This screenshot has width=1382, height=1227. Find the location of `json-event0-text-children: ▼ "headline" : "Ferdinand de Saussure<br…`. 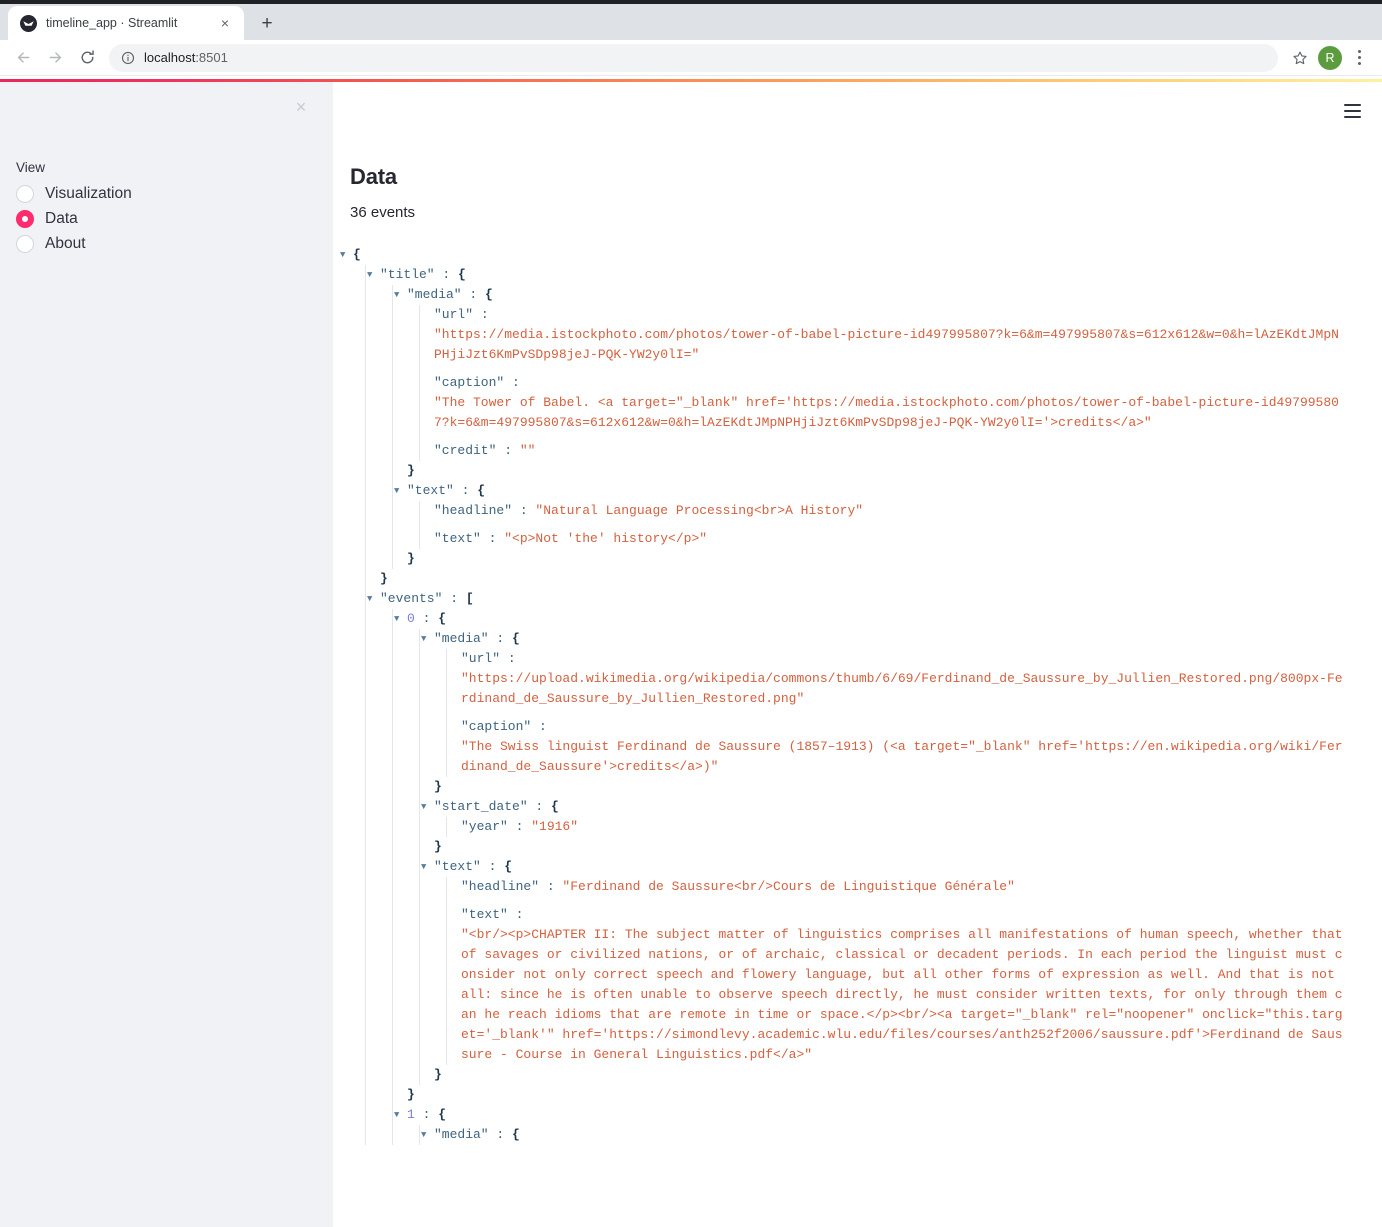

json-event0-text-children: ▼ "headline" : "Ferdinand de Saussure<br… is located at coordinates (896, 971).